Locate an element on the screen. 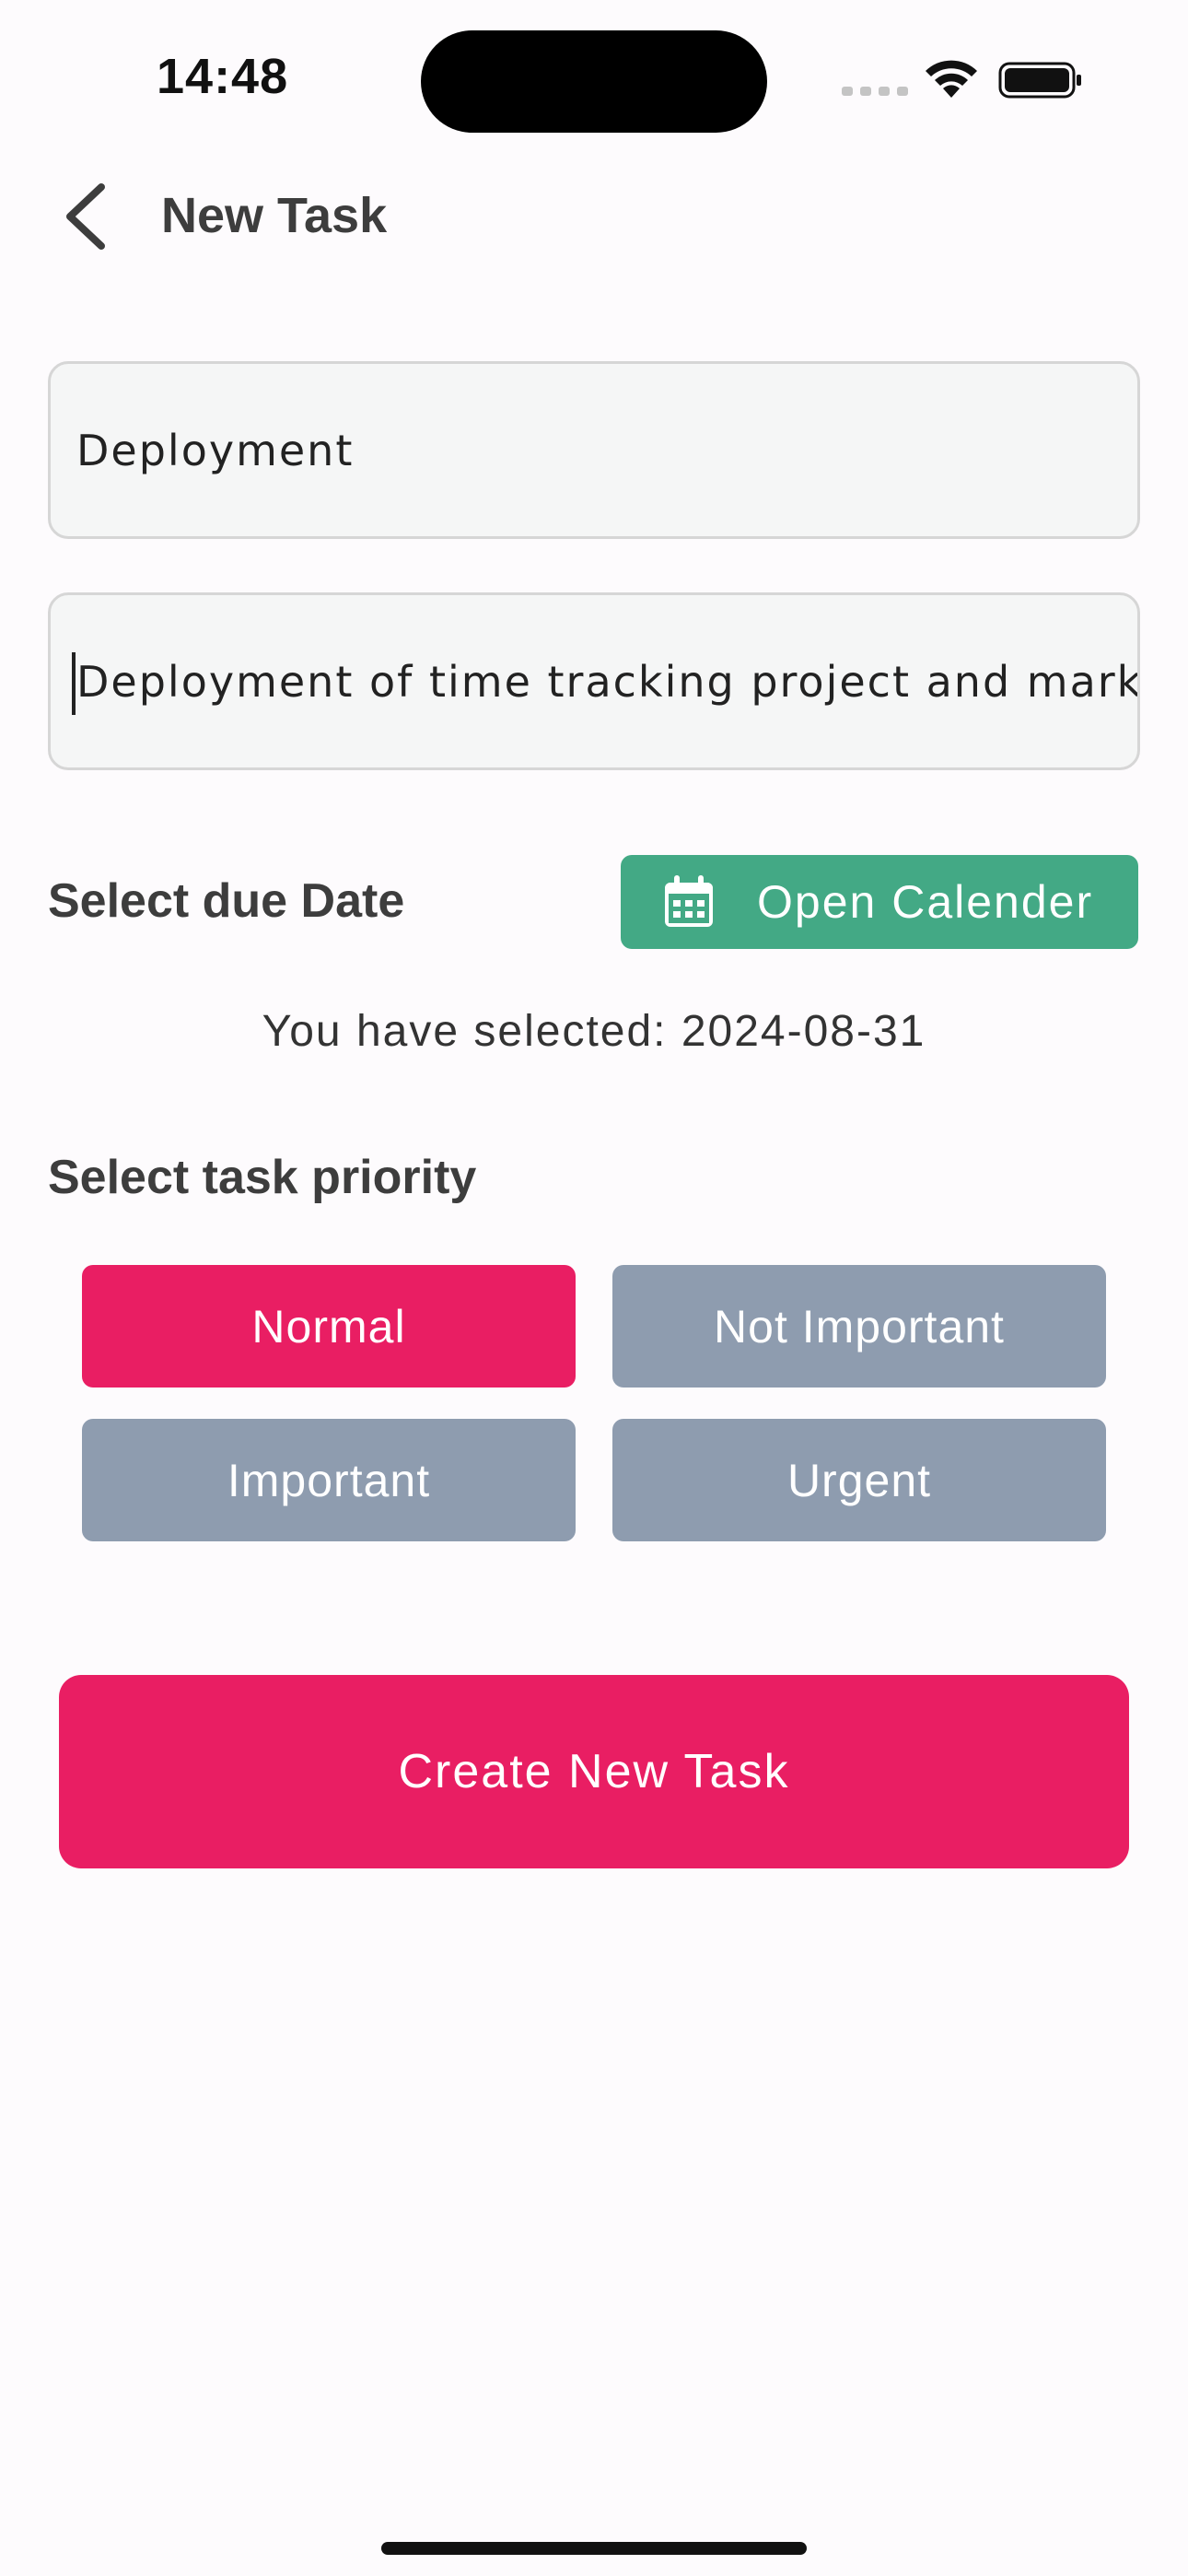 The image size is (1188, 2576). chevron-left-icon is located at coordinates (85, 216).